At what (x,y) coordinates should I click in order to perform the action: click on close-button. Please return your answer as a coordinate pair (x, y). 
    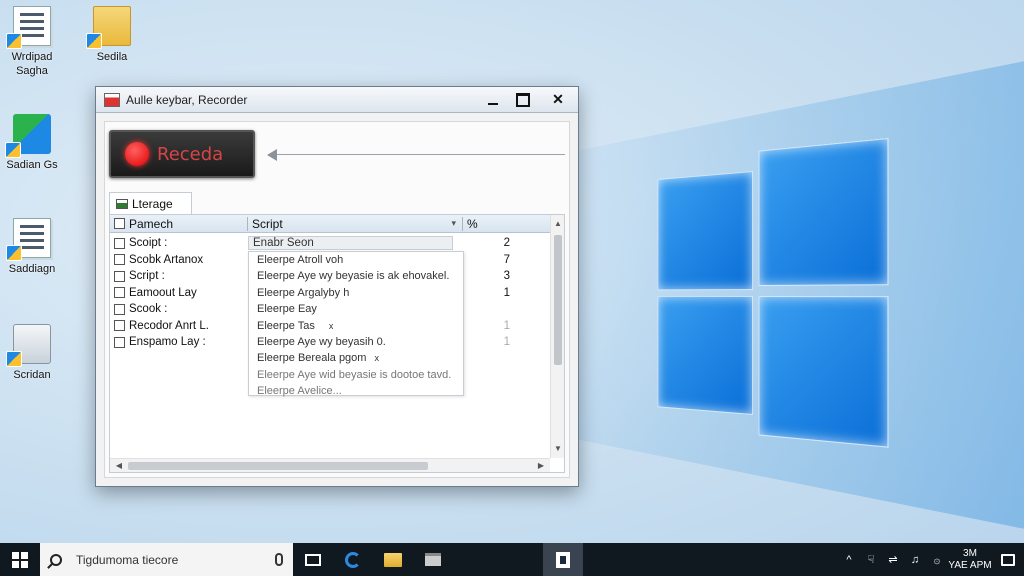
    Looking at the image, I should click on (558, 100).